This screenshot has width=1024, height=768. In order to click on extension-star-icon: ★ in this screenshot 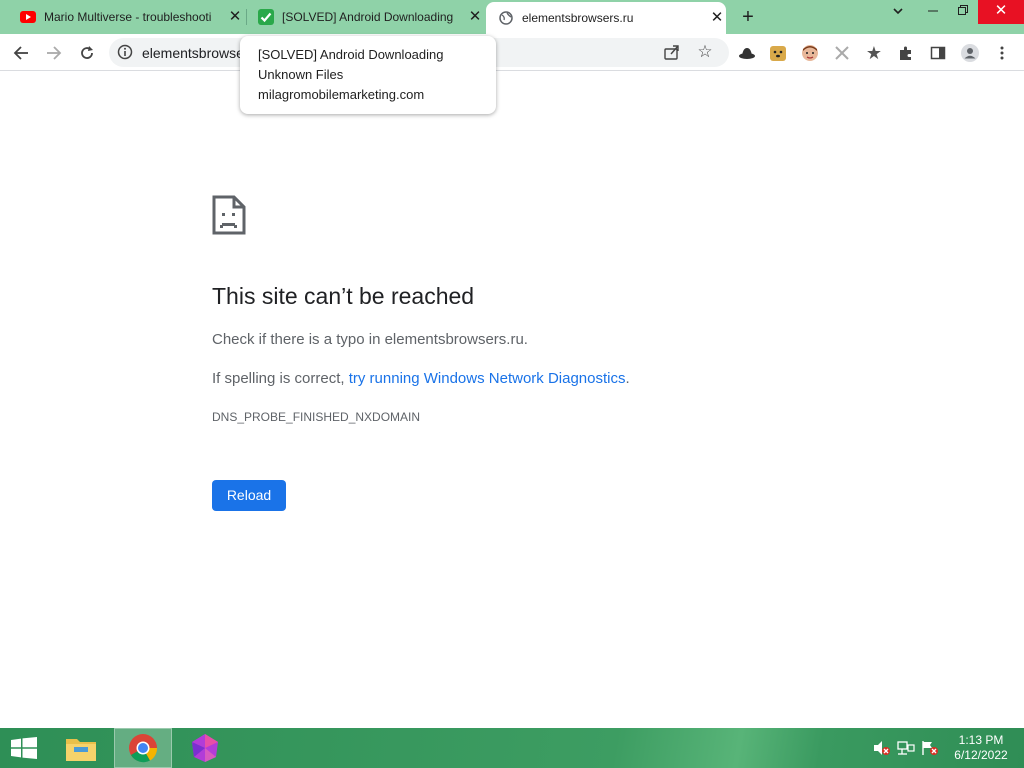, I will do `click(874, 53)`.